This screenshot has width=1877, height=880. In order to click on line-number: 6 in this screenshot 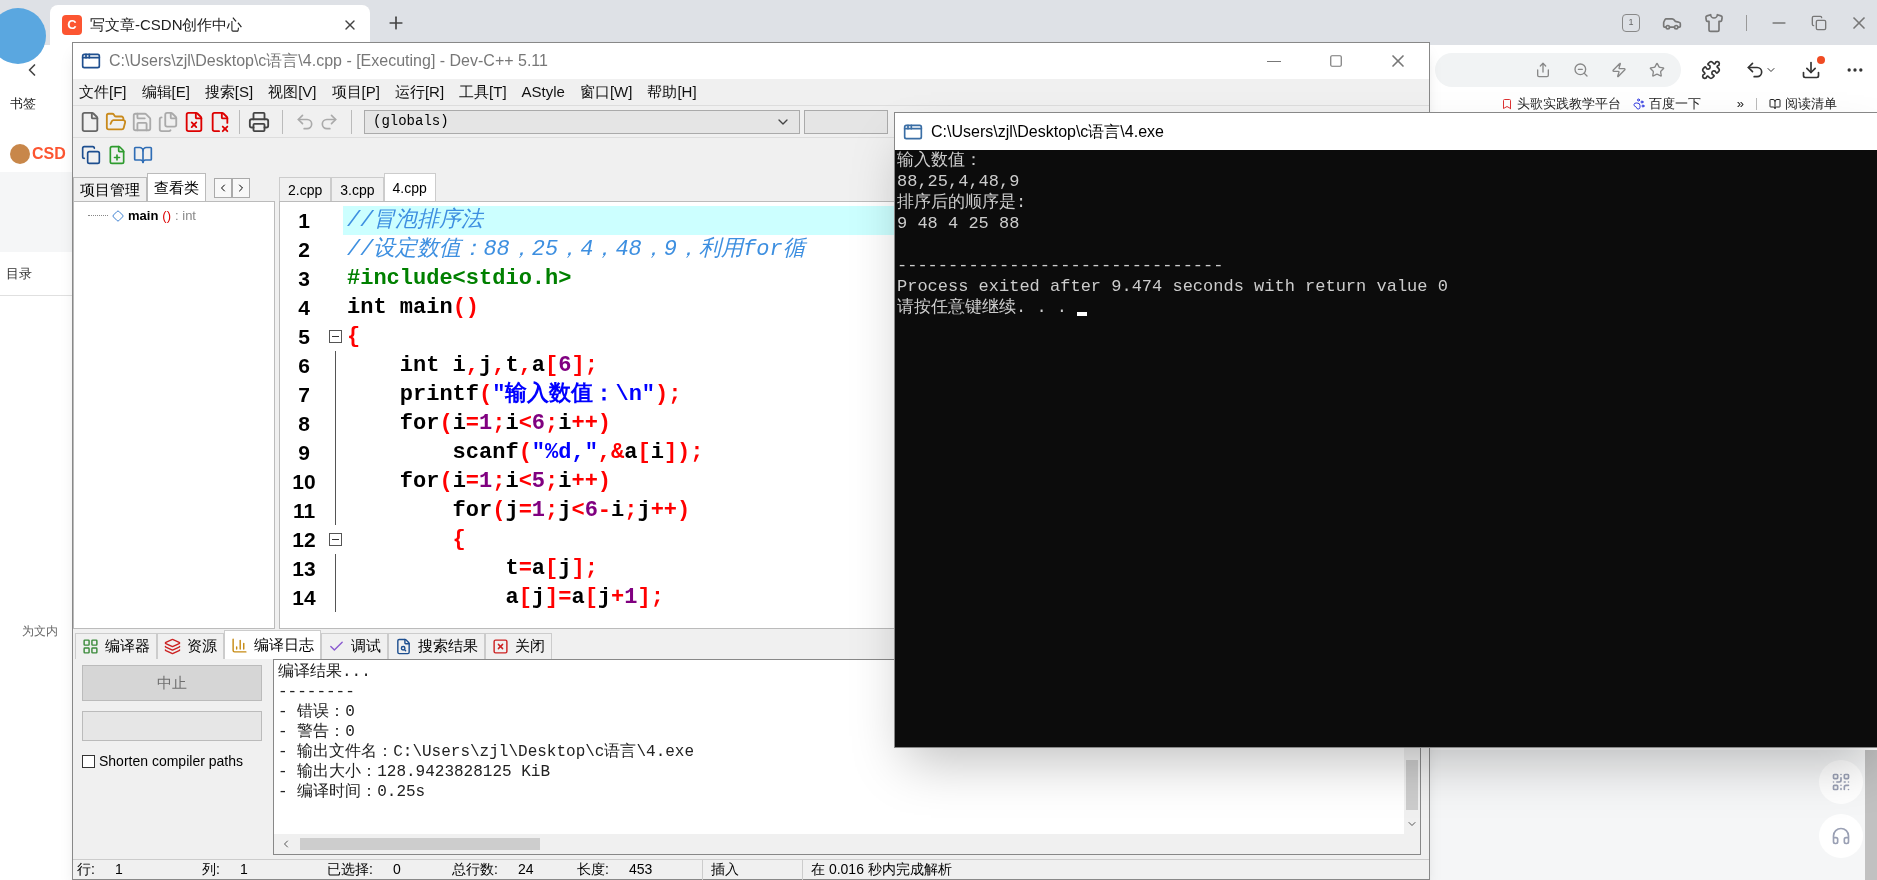, I will do `click(304, 365)`.